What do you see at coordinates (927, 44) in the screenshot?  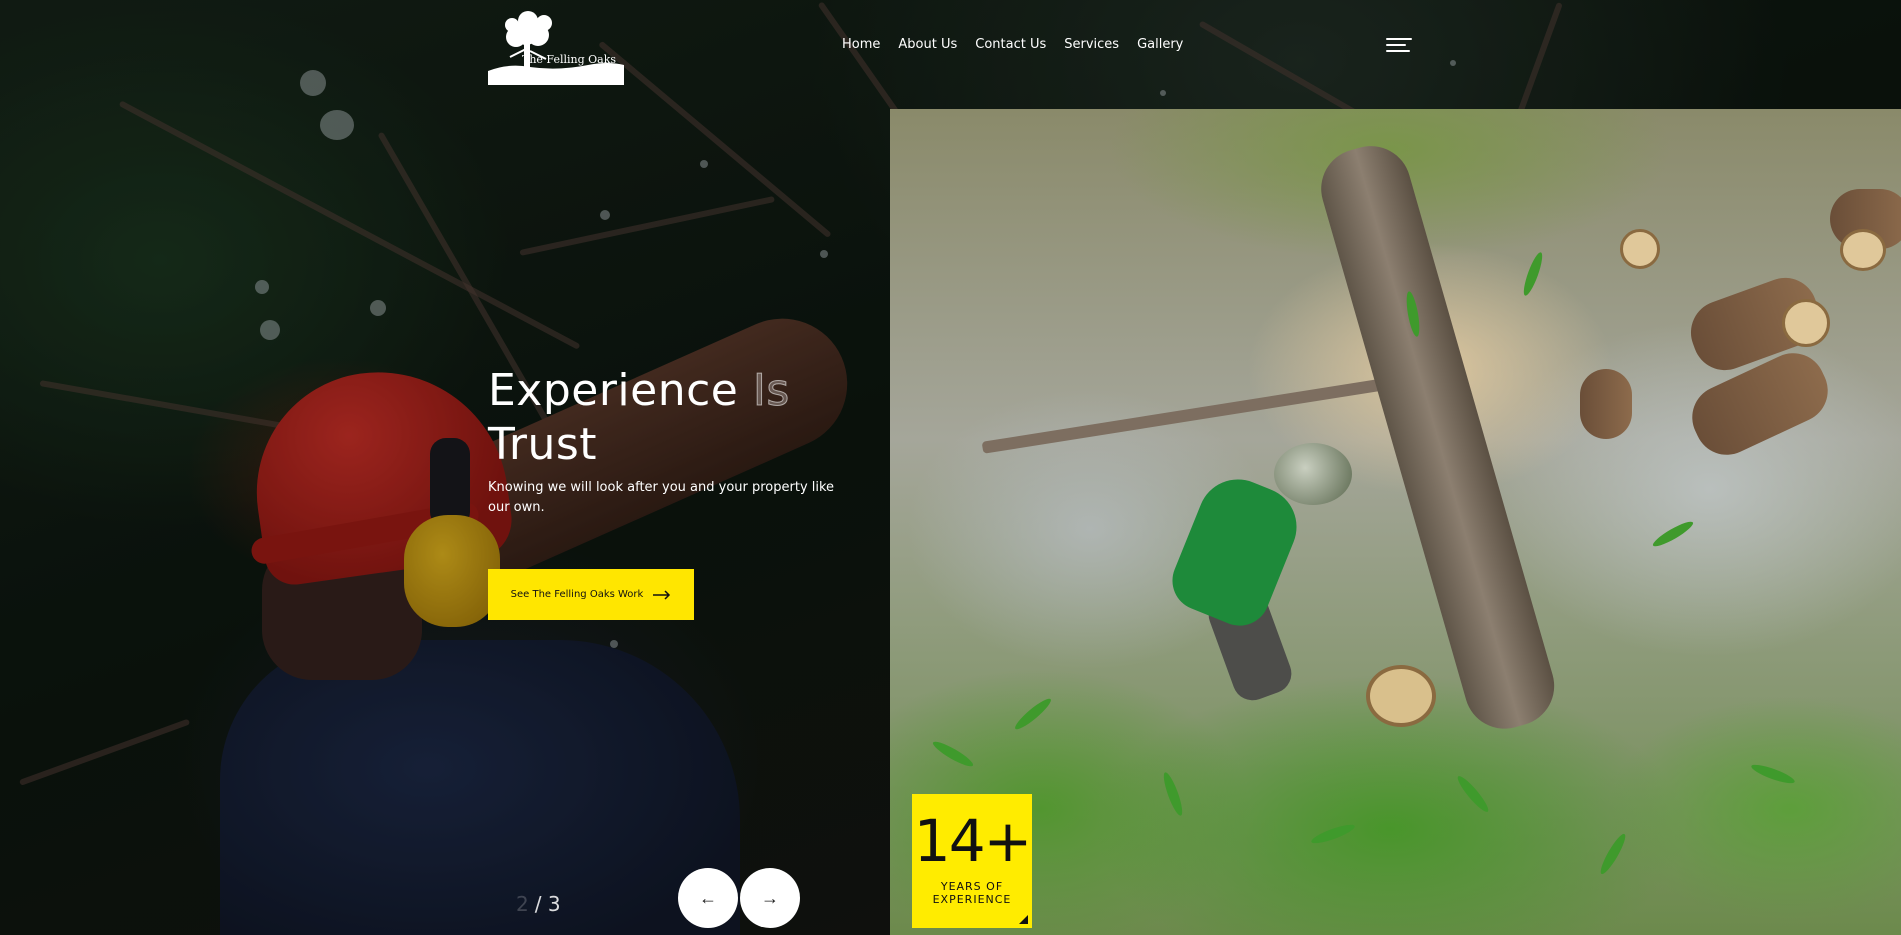 I see `nav-item-about-us: About Us` at bounding box center [927, 44].